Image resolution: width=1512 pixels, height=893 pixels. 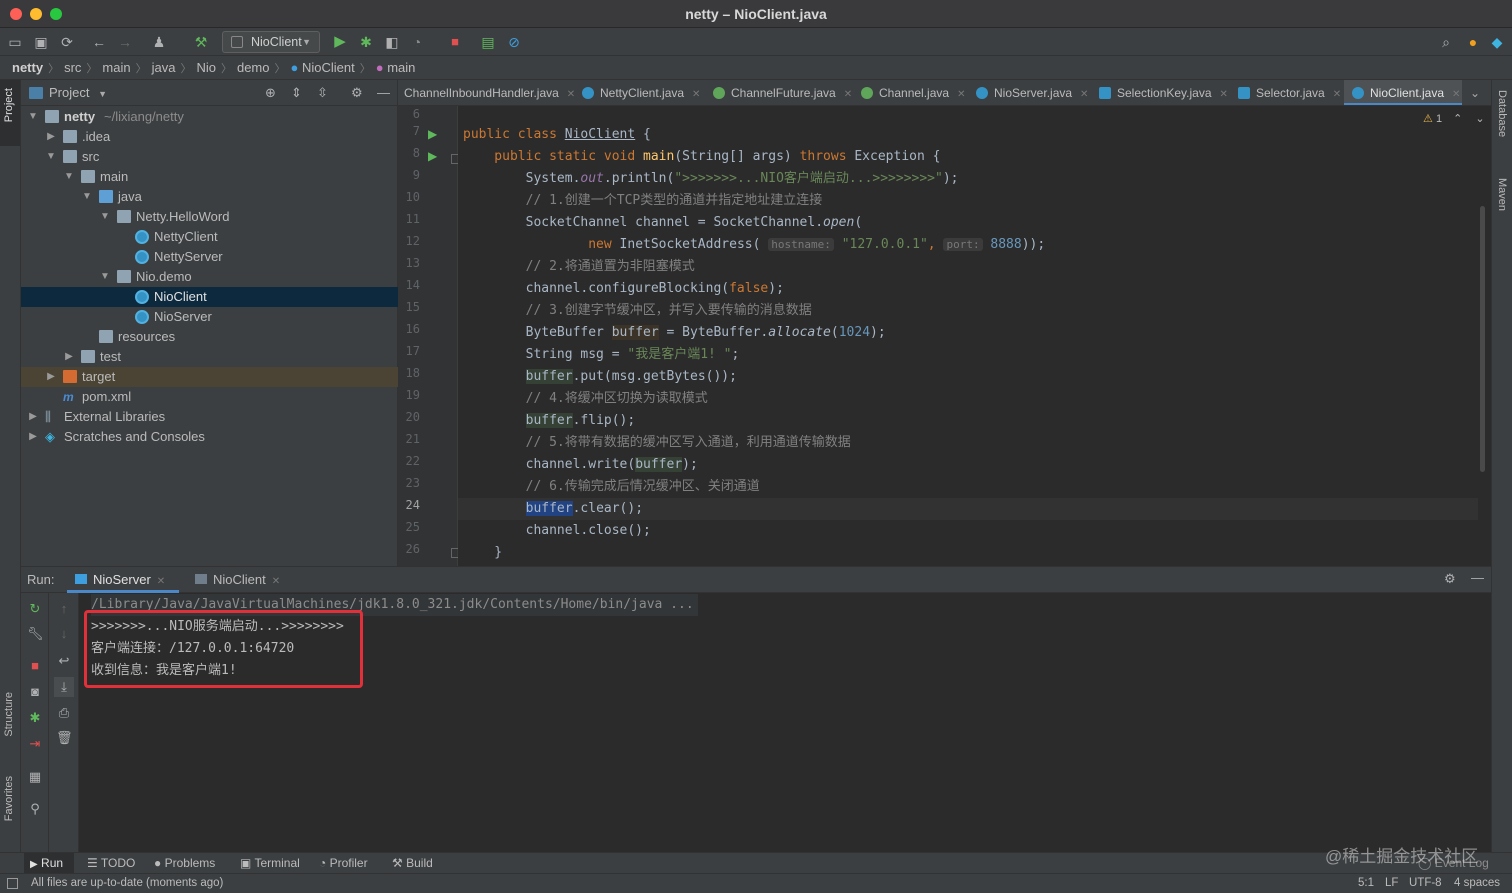 What do you see at coordinates (340, 42) in the screenshot?
I see `run-icon: ▶` at bounding box center [340, 42].